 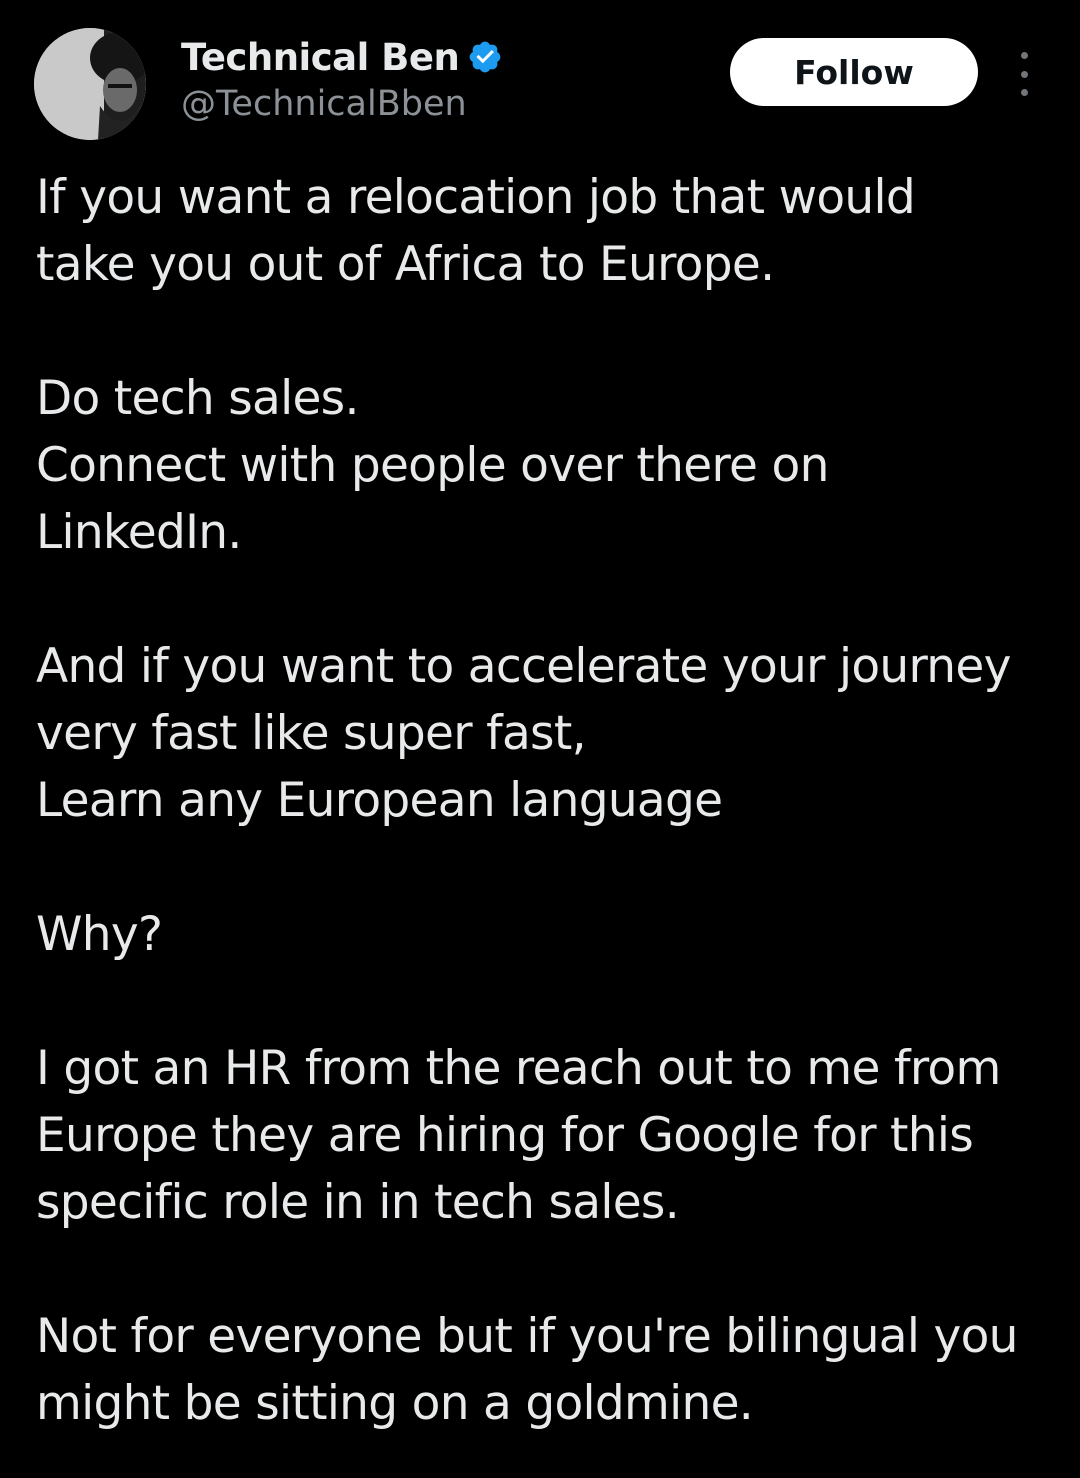 What do you see at coordinates (485, 57) in the screenshot?
I see `verified-badge-icon` at bounding box center [485, 57].